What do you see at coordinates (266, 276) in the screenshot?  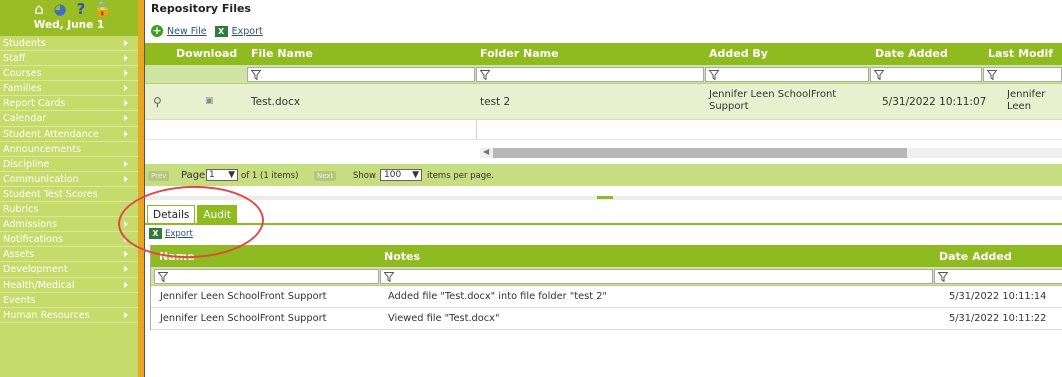 I see `filter-name` at bounding box center [266, 276].